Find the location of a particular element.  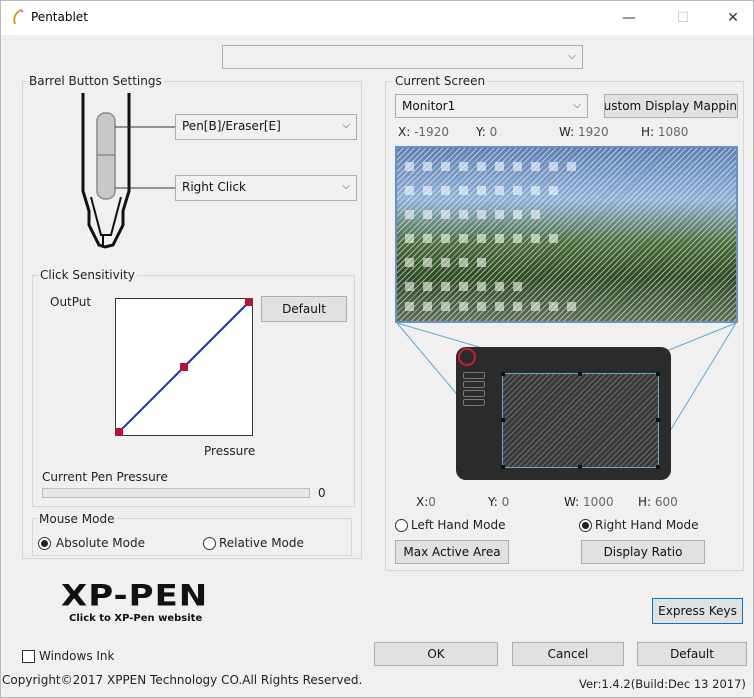

right-hand-mode-label: Right Hand Mode is located at coordinates (647, 525).